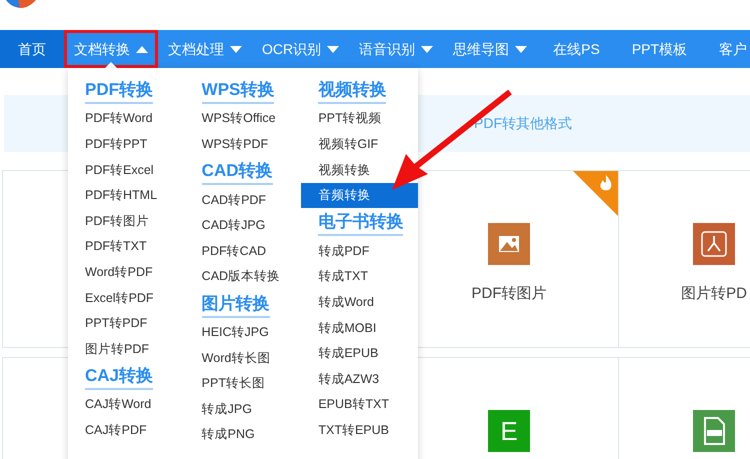 This screenshot has width=750, height=459. I want to click on menu-item: PDF转HTML, so click(121, 195).